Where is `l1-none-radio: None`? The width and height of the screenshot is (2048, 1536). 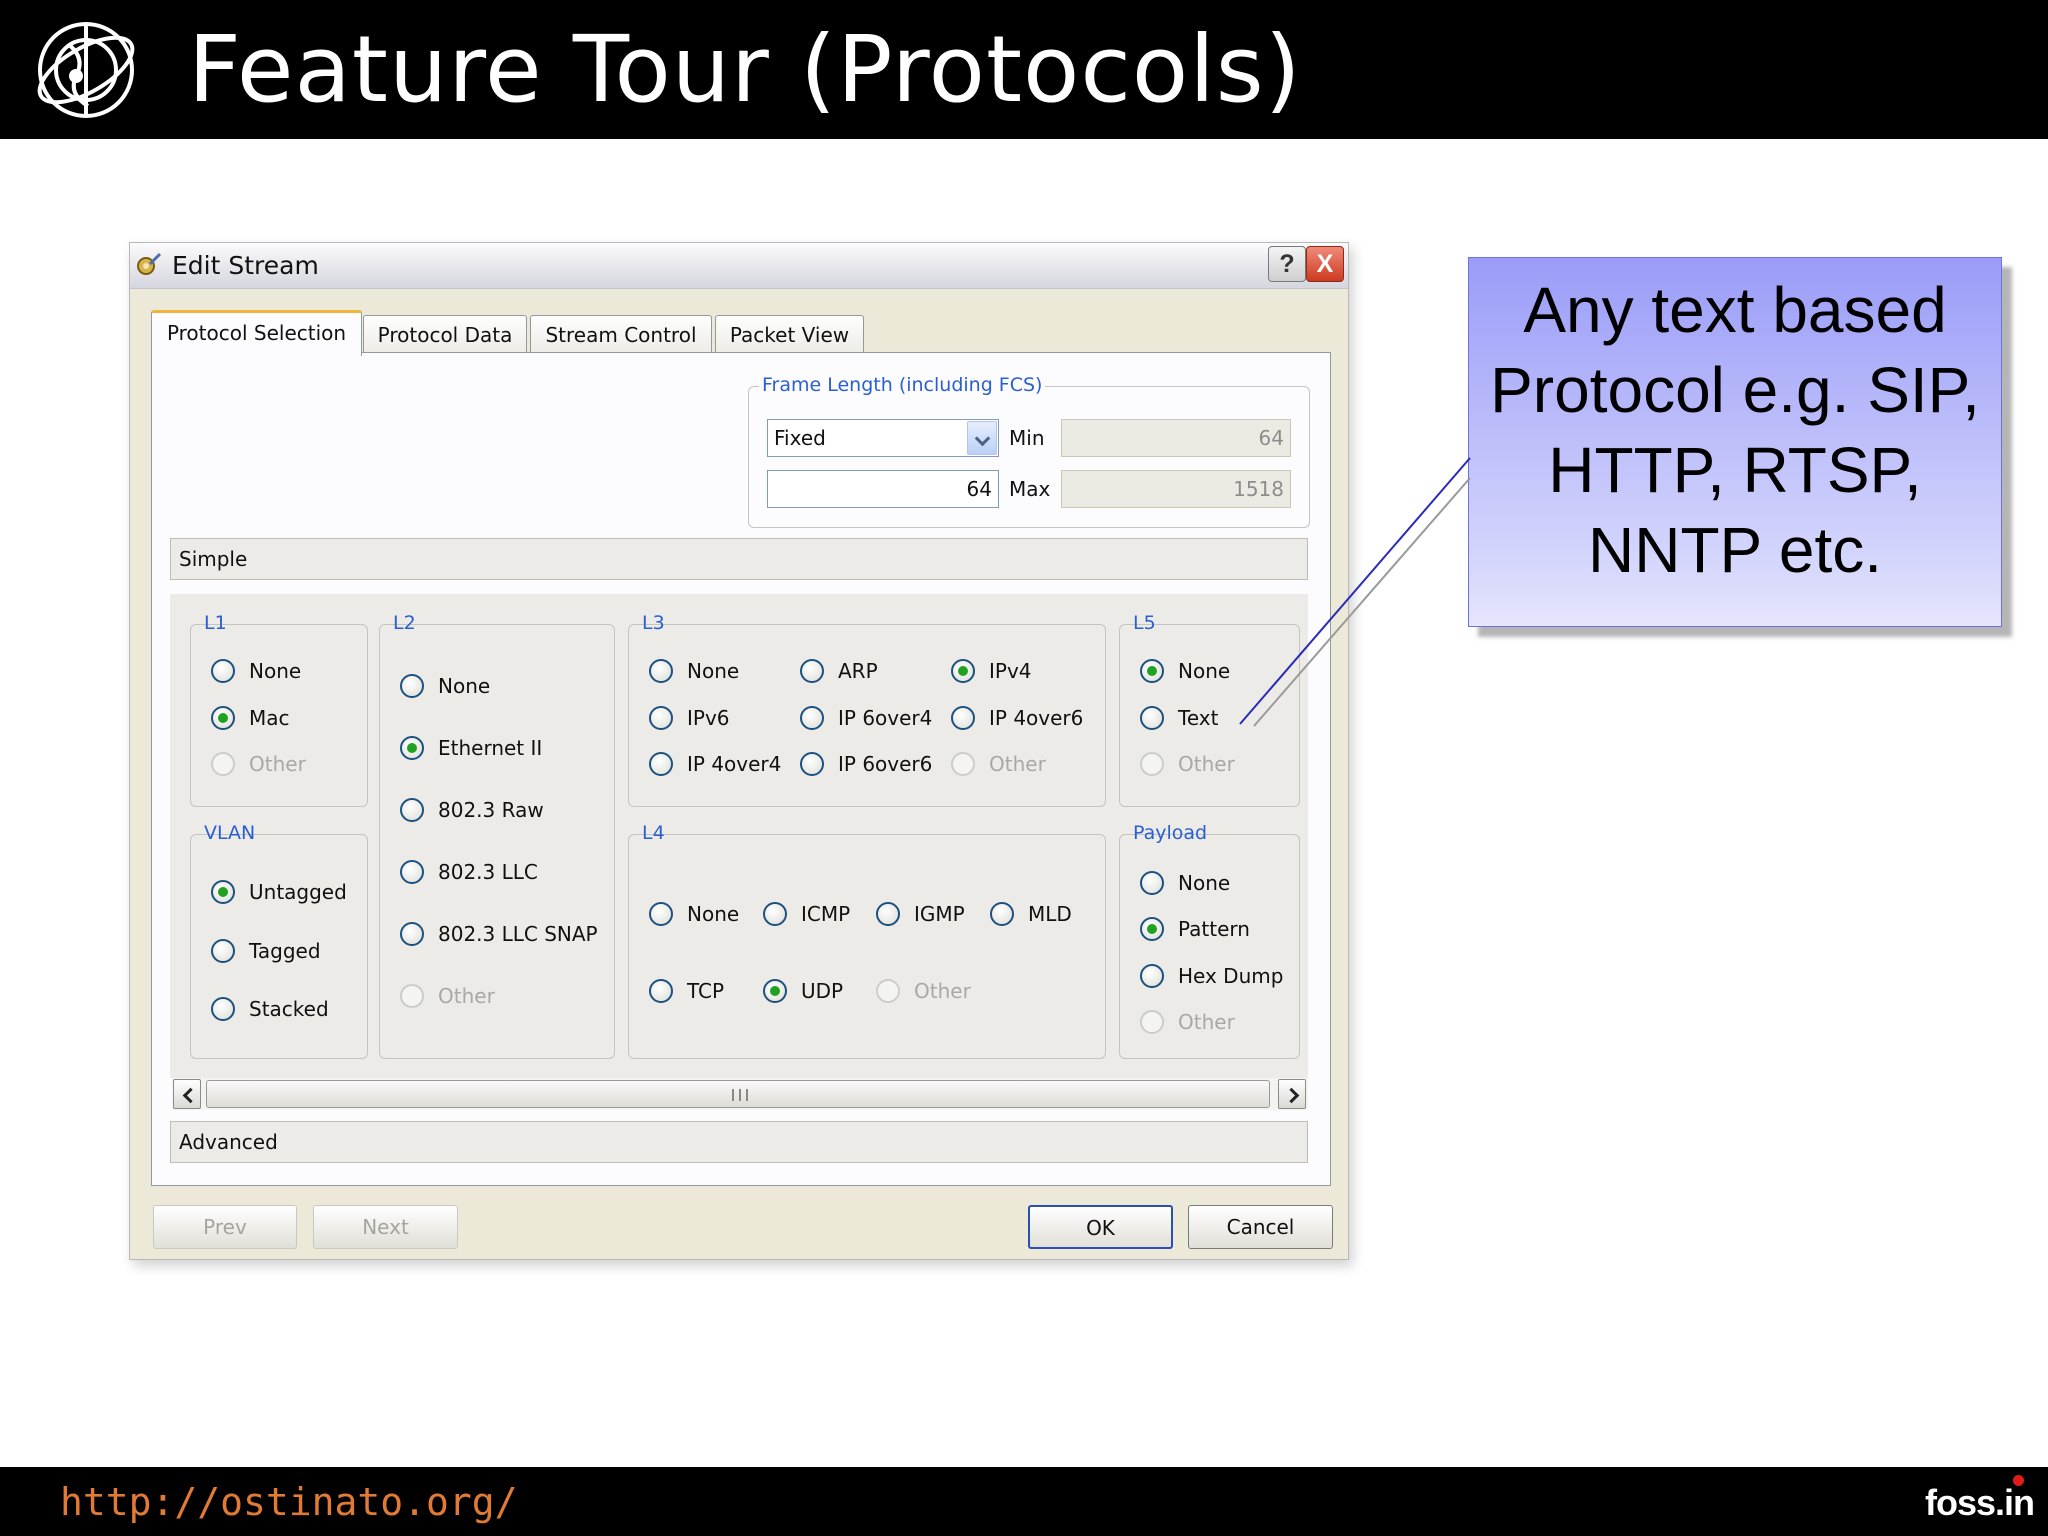
l1-none-radio: None is located at coordinates (256, 671).